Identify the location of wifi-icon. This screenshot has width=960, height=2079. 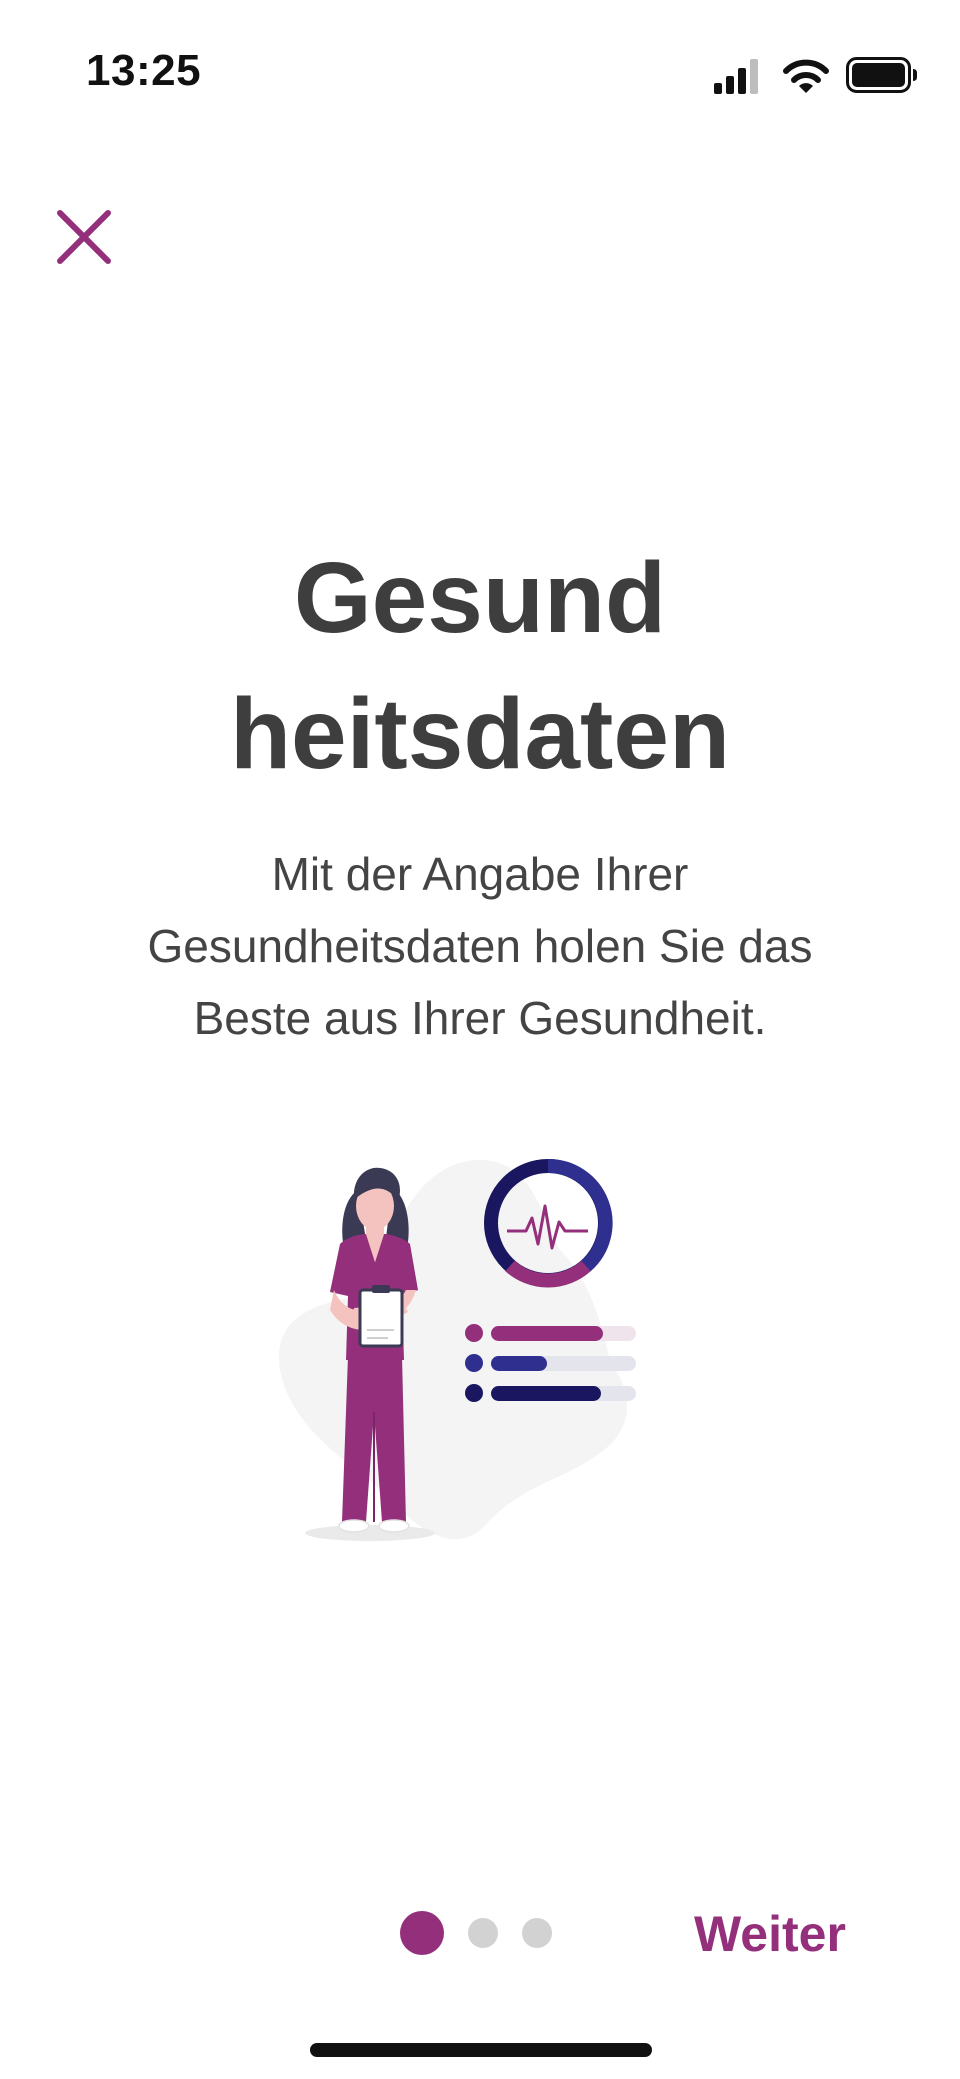
(806, 76).